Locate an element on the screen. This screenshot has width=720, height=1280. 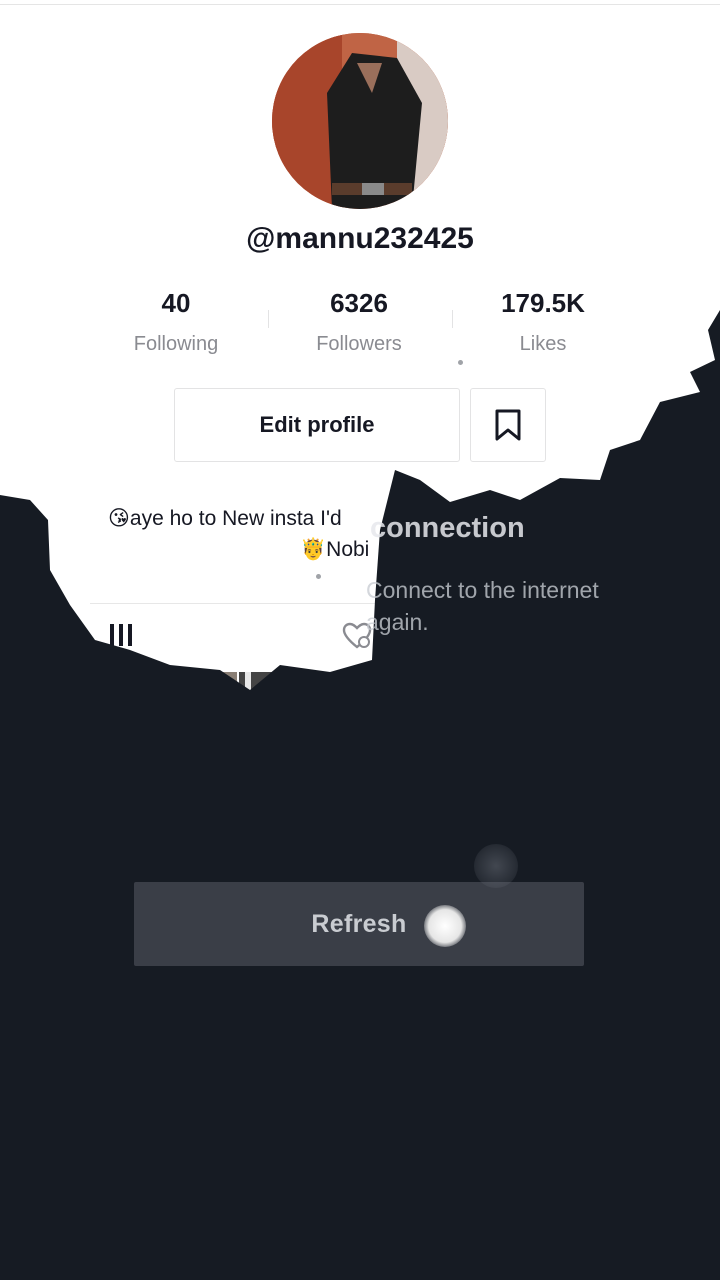
bio-line-1: 😘aye ho to New insta I'd is located at coordinates (225, 518).